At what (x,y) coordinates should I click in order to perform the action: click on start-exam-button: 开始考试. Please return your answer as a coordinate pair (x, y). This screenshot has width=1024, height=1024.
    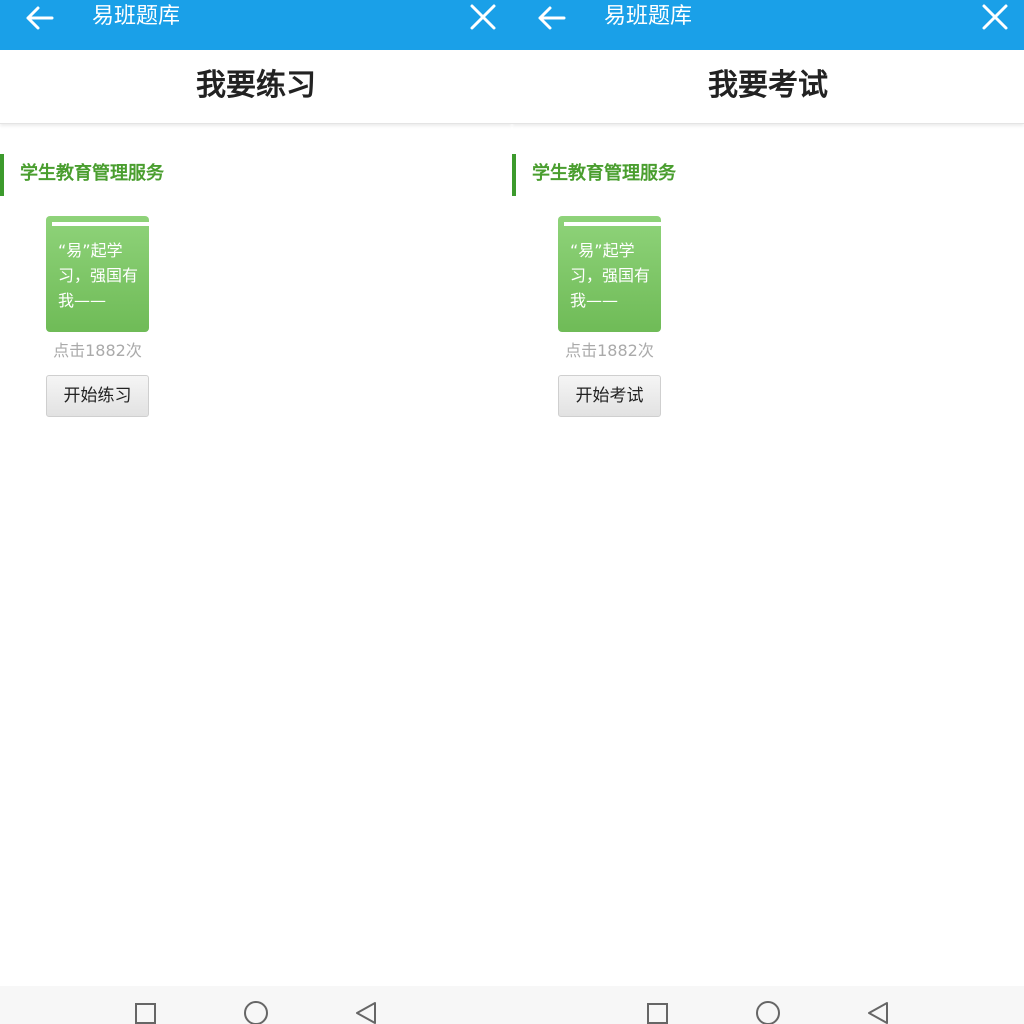
    Looking at the image, I should click on (609, 396).